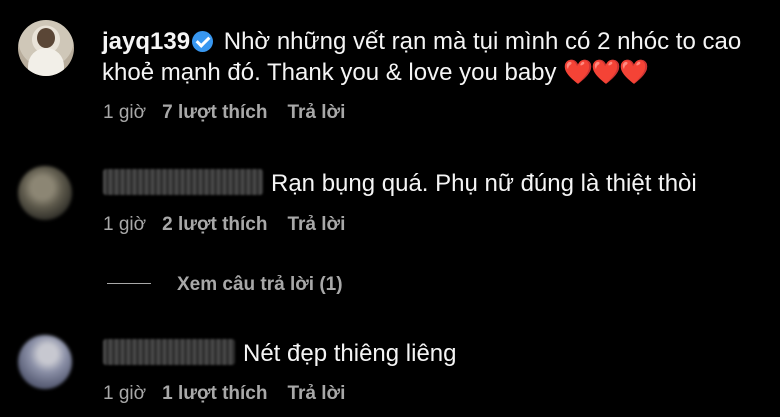 The image size is (780, 417). Describe the element at coordinates (260, 284) in the screenshot. I see `view-replies-label: Xem câu trả lời (1)` at that location.